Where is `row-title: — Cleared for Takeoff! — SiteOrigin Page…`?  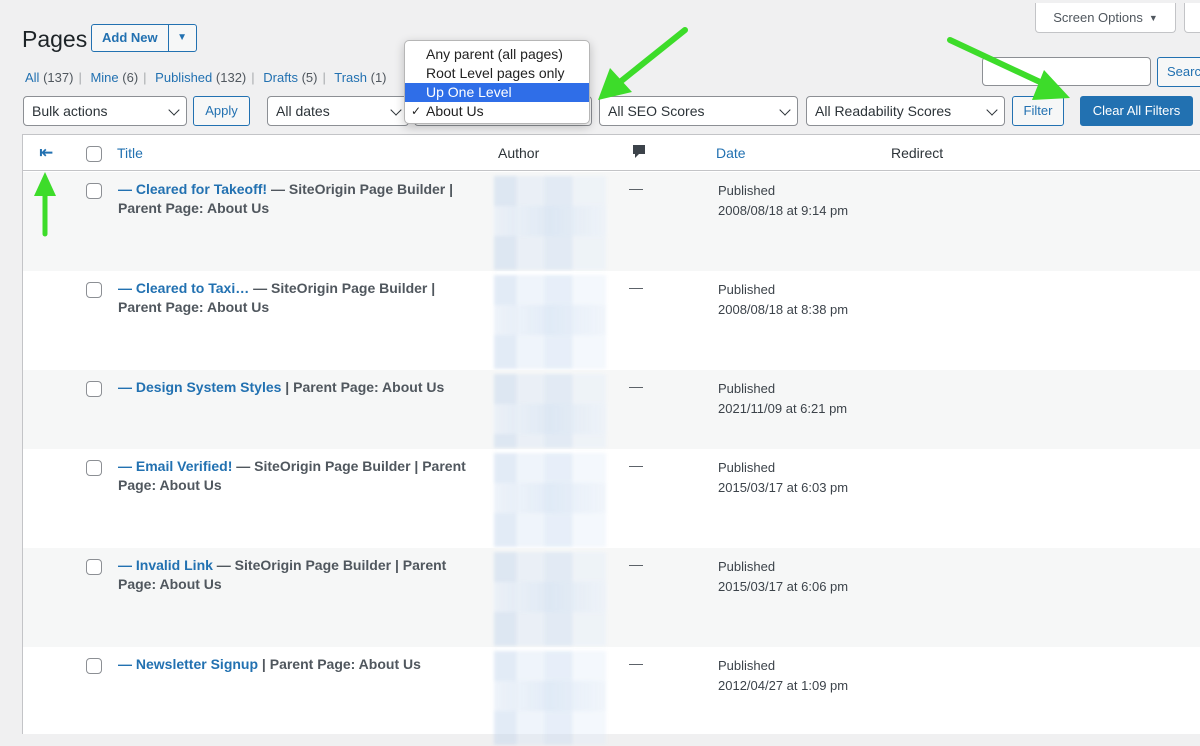
row-title: — Cleared for Takeoff! — SiteOrigin Page… is located at coordinates (298, 199).